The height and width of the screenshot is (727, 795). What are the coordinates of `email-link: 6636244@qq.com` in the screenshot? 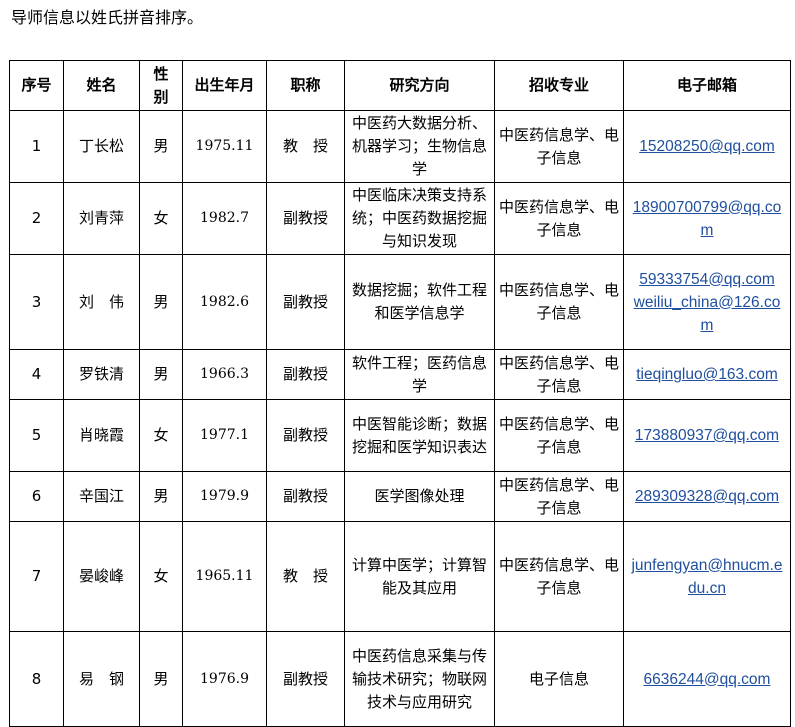 It's located at (707, 679).